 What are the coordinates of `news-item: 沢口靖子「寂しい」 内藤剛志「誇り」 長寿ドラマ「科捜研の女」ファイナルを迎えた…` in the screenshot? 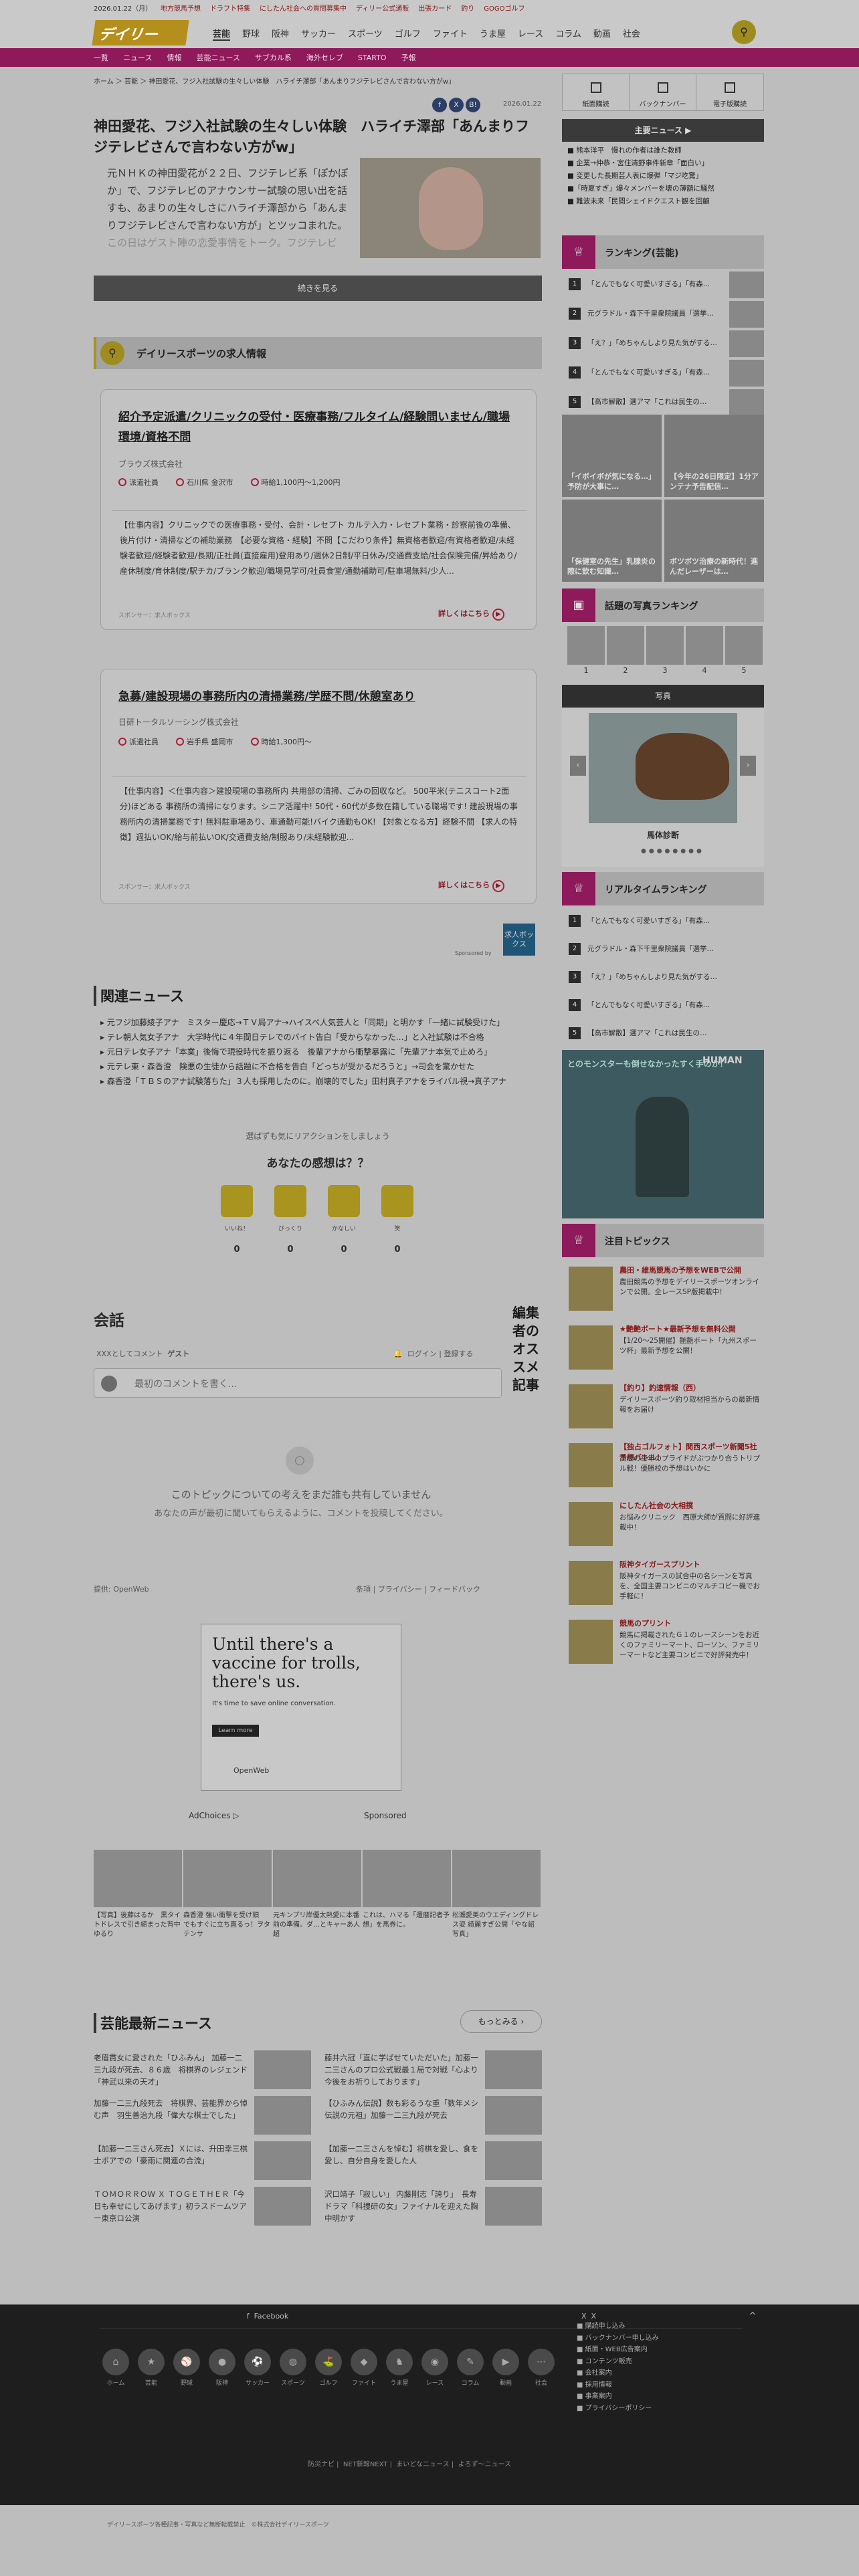 It's located at (433, 2207).